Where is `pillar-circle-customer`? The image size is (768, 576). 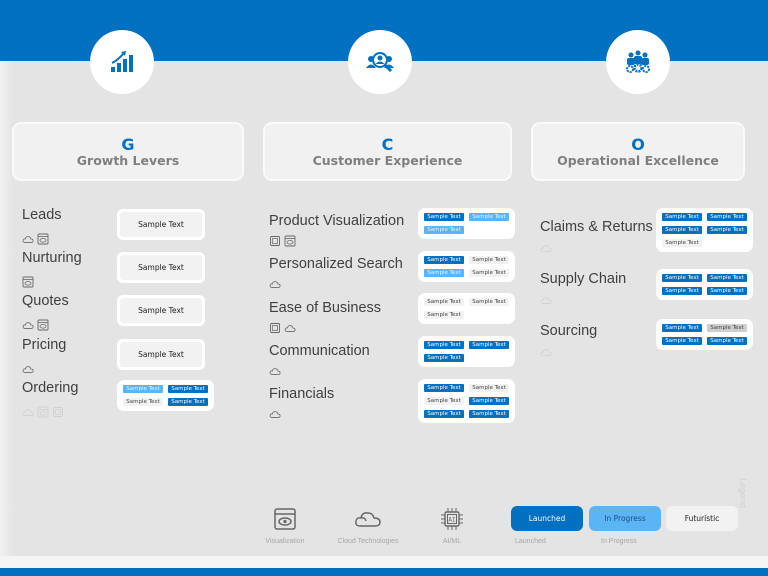 pillar-circle-customer is located at coordinates (380, 62).